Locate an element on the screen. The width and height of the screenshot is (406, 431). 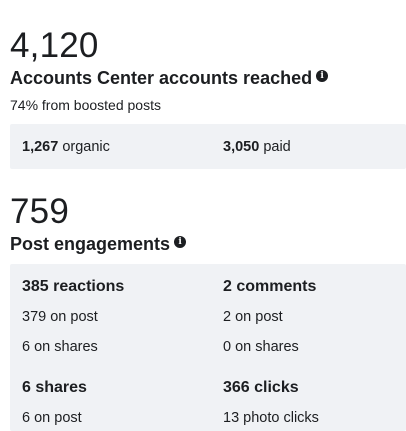
comments-on-post-value: 2 is located at coordinates (227, 317).